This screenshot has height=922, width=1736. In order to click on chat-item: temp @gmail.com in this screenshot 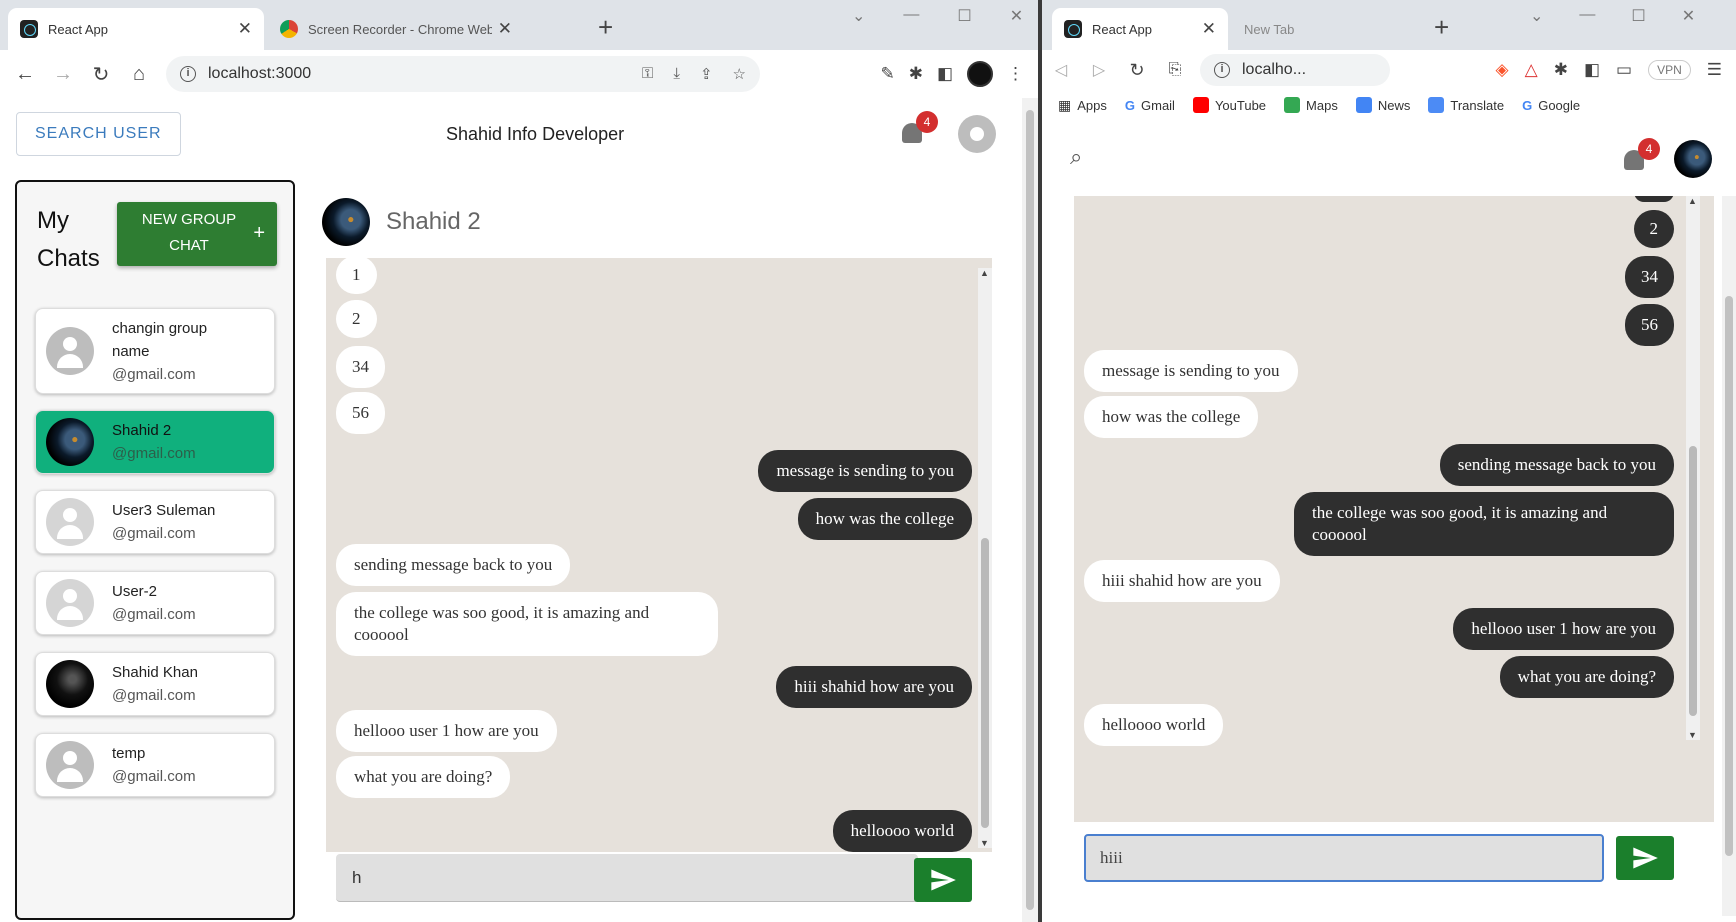, I will do `click(155, 765)`.